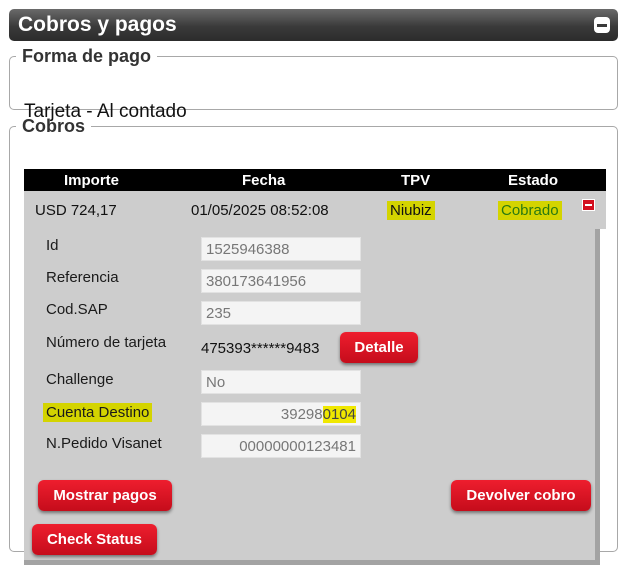  Describe the element at coordinates (77, 309) in the screenshot. I see `codsap-label: Cod.SAP` at that location.